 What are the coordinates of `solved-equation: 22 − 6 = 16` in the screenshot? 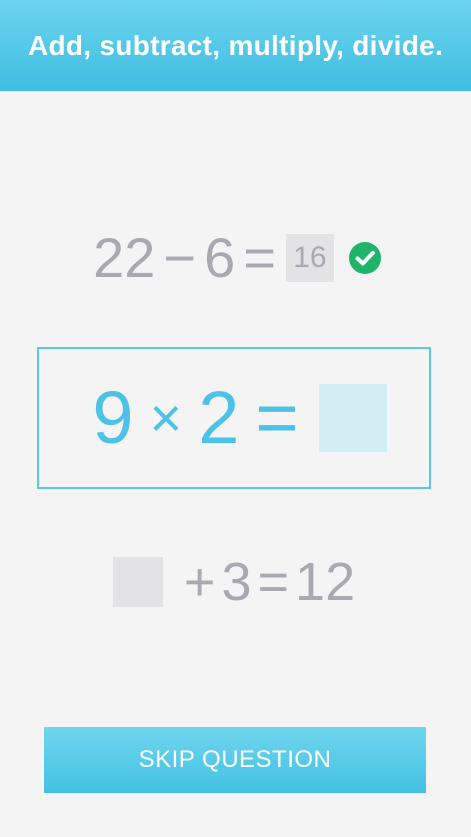 It's located at (235, 258).